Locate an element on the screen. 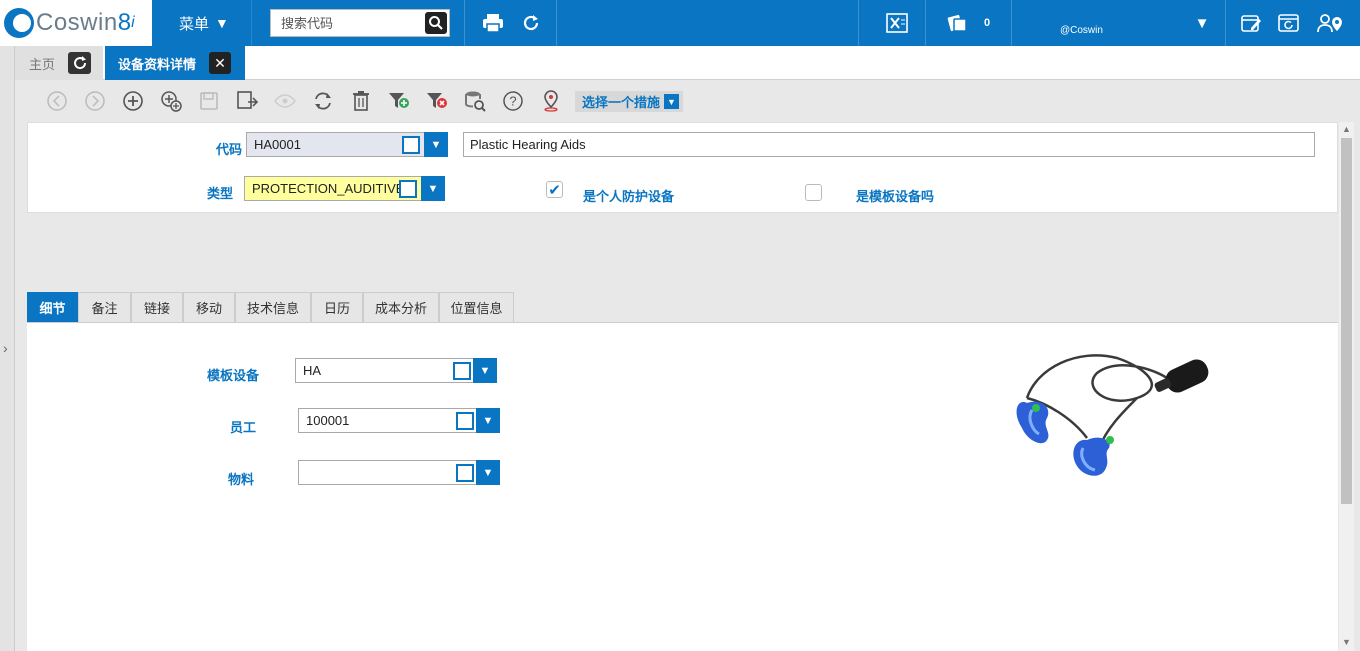 The image size is (1360, 651). record-toolbar: ? 选择一个措施 ▼ is located at coordinates (687, 101).